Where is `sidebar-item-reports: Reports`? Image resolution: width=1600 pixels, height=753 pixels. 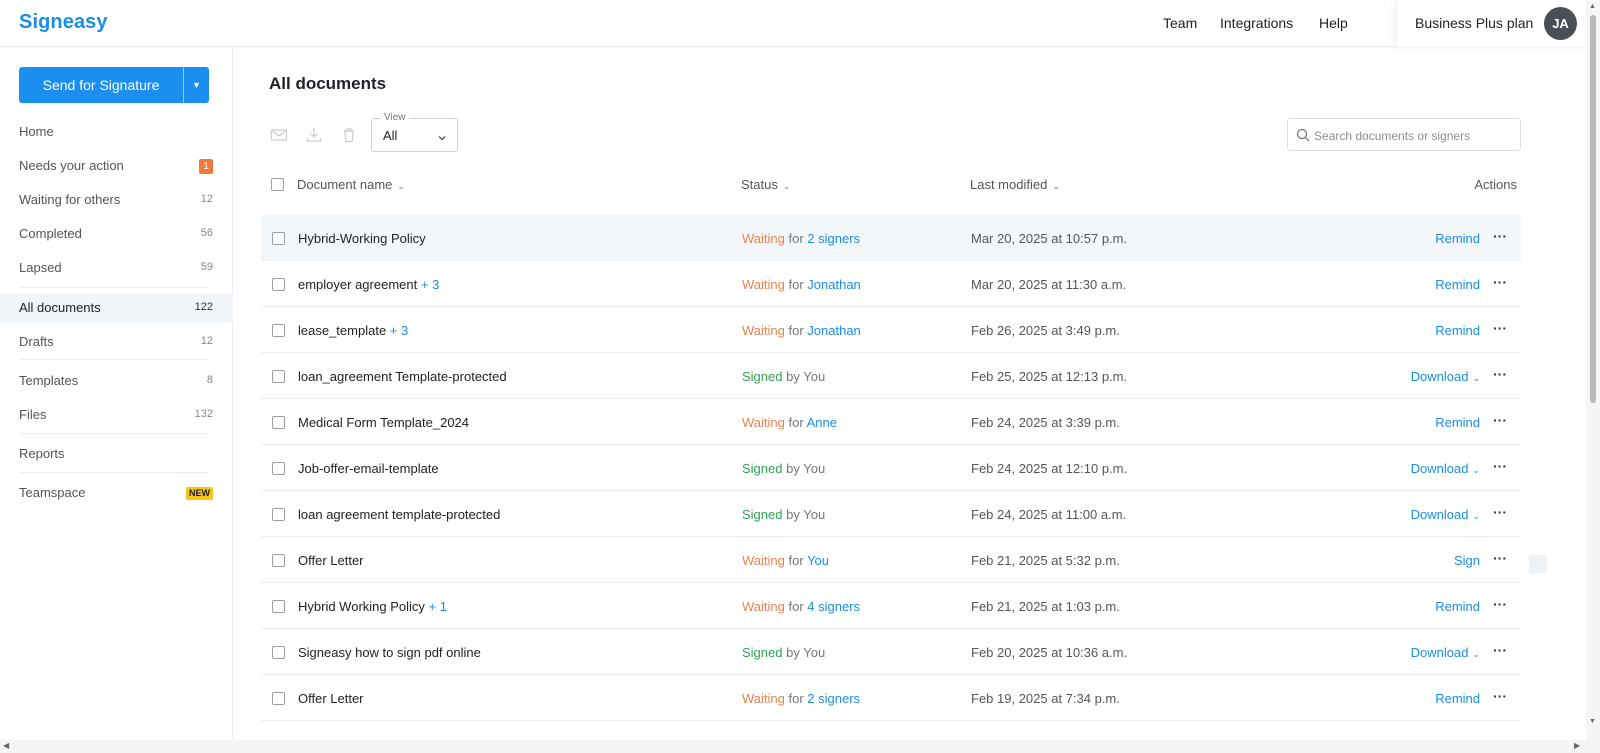
sidebar-item-reports: Reports is located at coordinates (116, 454).